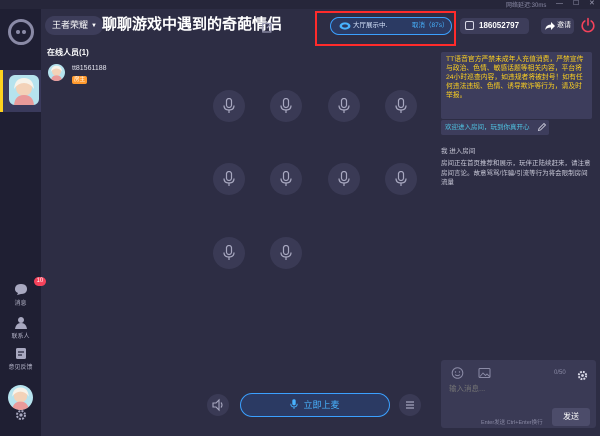 This screenshot has width=600, height=436. I want to click on edit-title-icon, so click(267, 26).